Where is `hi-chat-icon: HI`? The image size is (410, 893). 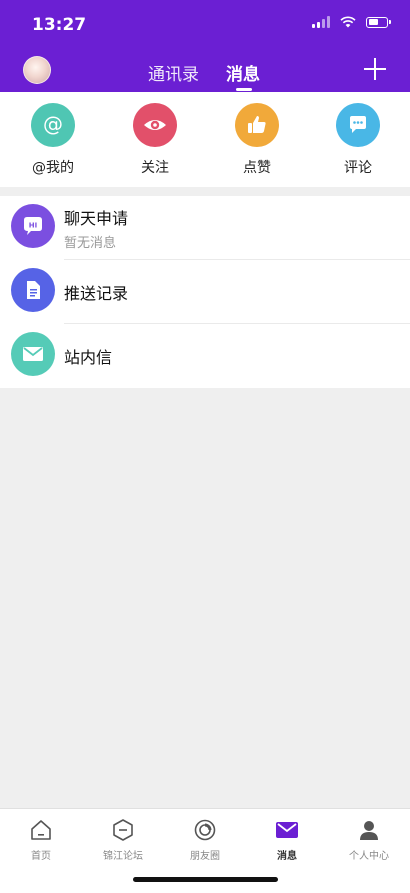
hi-chat-icon: HI is located at coordinates (33, 226).